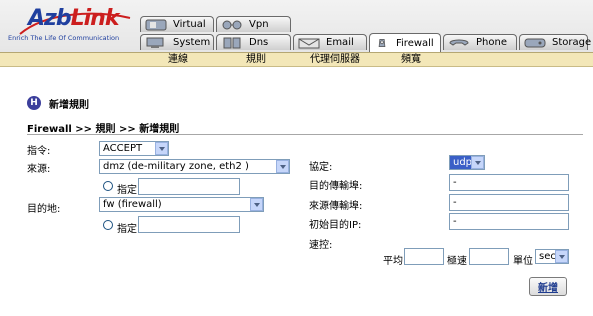 This screenshot has width=593, height=316. I want to click on destination-specify-radio, so click(108, 225).